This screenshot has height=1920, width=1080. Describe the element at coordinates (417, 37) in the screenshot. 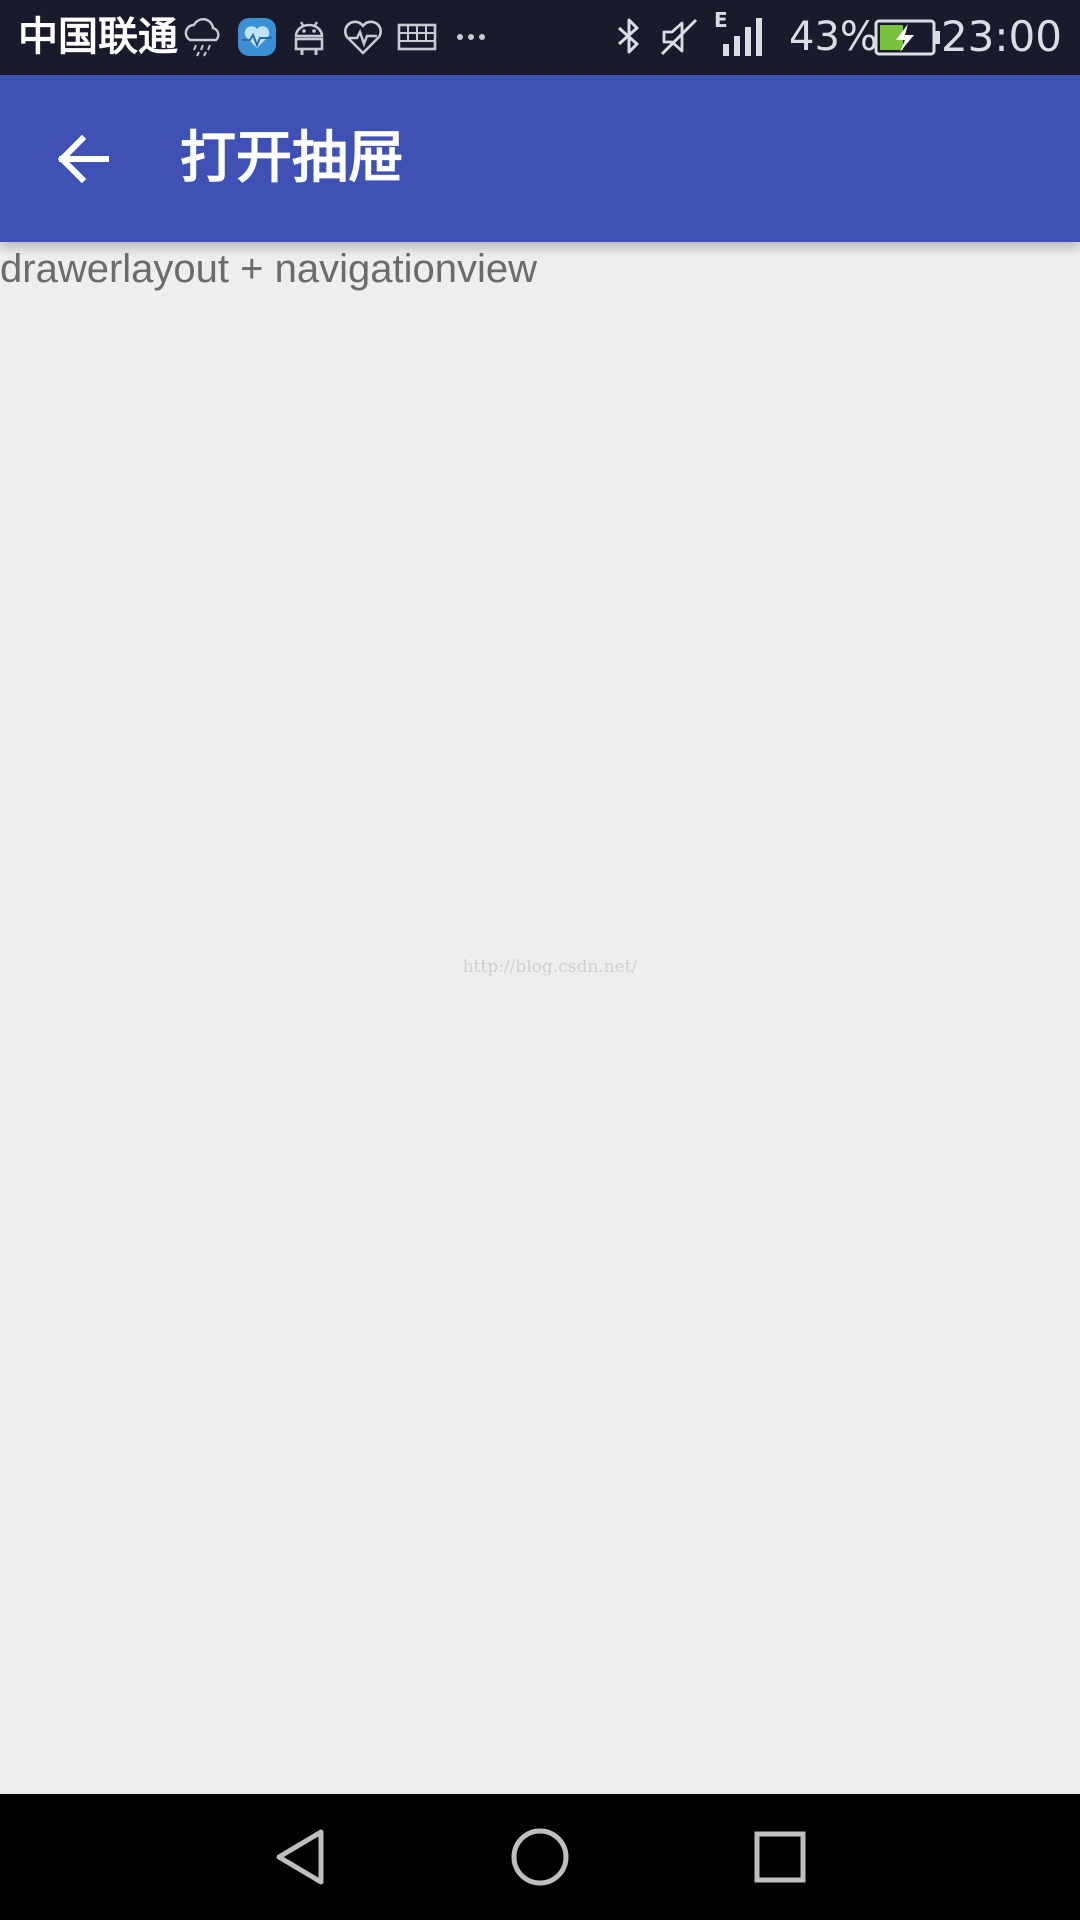

I see `keyboard-icon` at that location.